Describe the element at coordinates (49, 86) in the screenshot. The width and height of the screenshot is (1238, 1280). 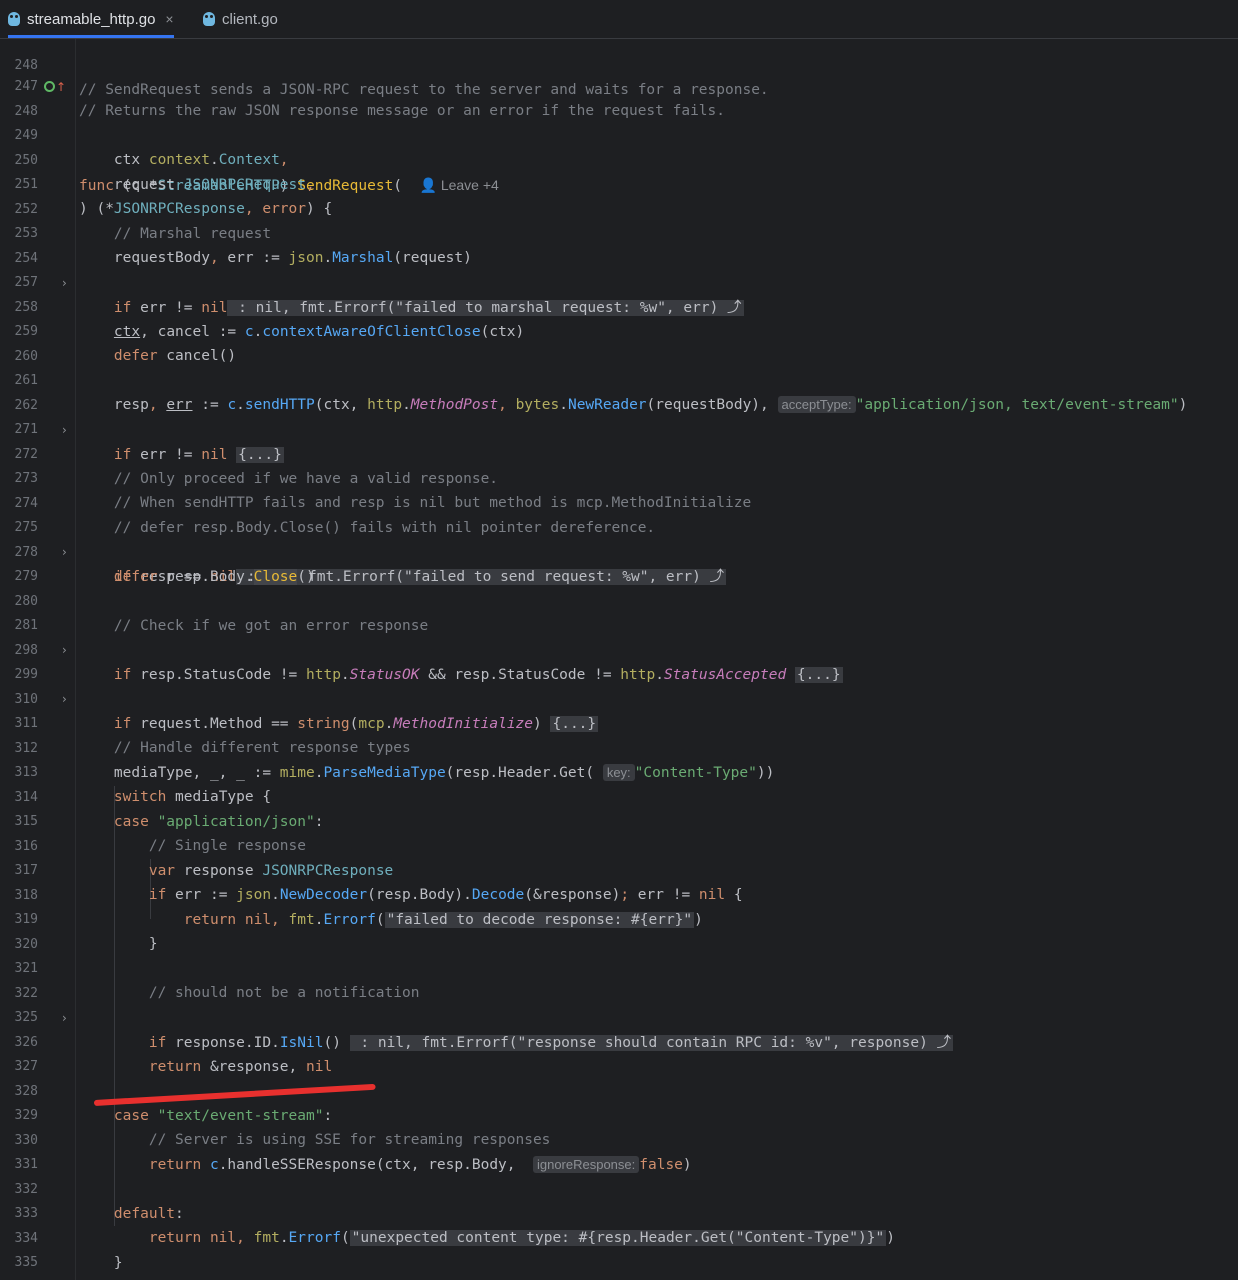
I see `implementation-gutter-icon` at that location.